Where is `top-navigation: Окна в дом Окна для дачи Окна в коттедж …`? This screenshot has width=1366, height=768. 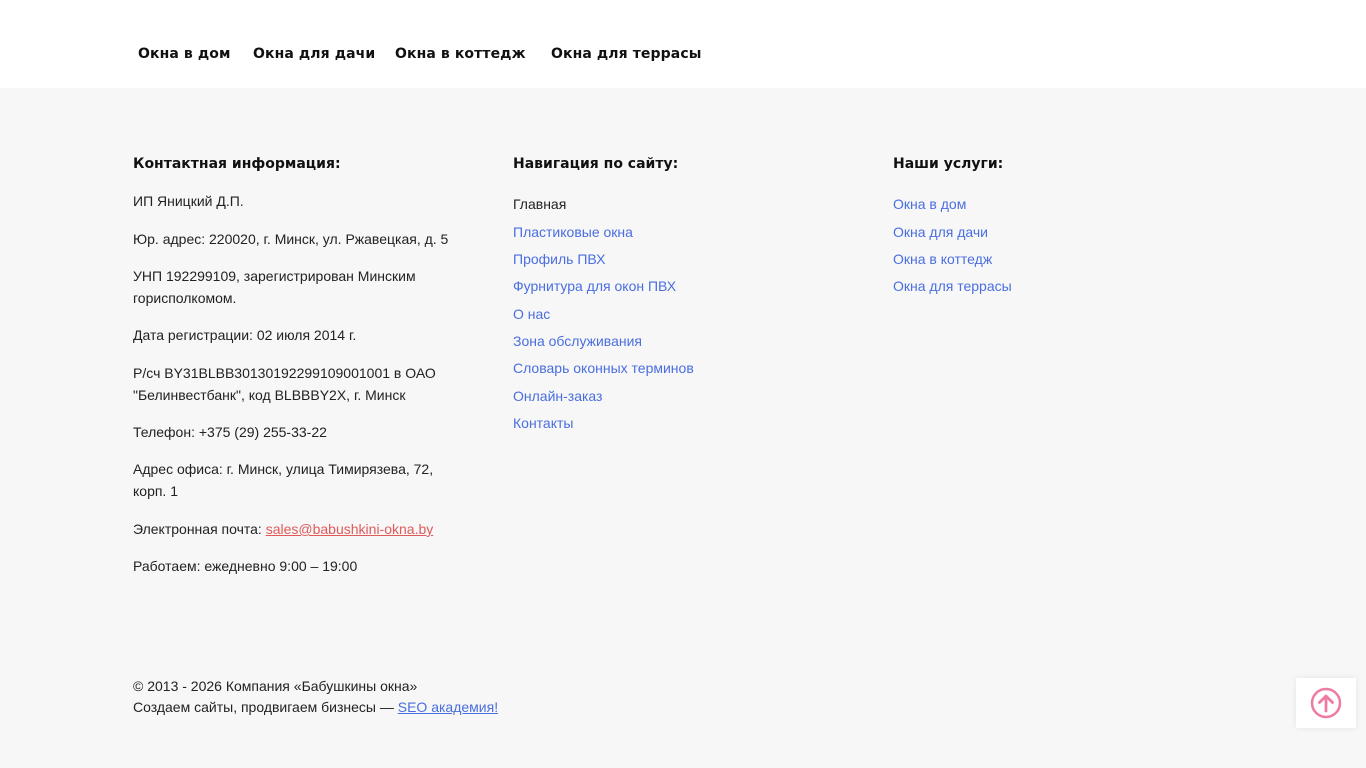
top-navigation: Окна в дом Окна для дачи Окна в коттедж … is located at coordinates (683, 44).